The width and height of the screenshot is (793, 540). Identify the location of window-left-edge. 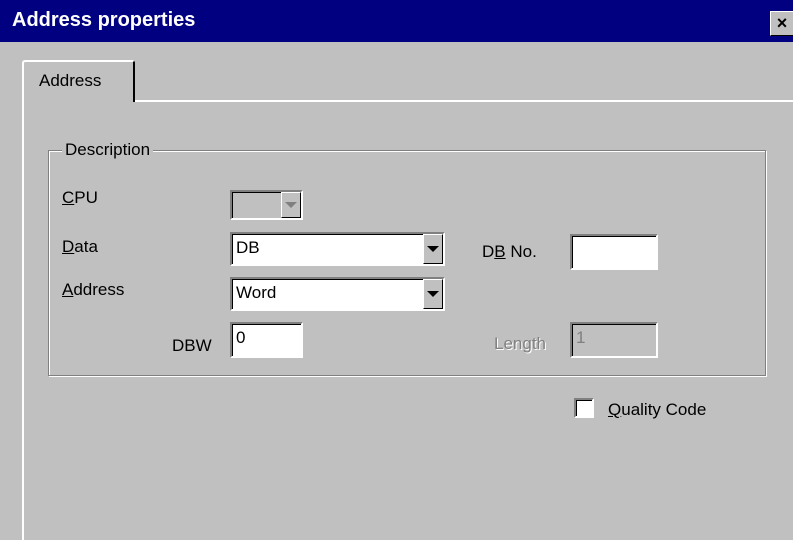
(5, 285).